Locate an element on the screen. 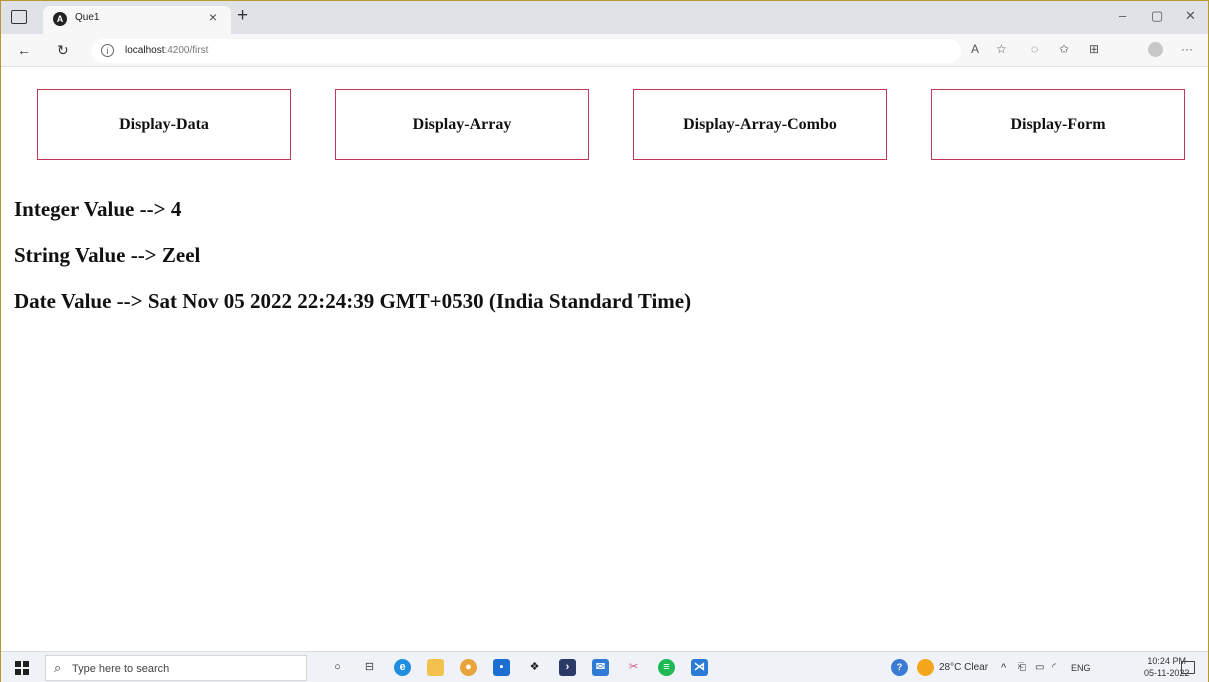  url-text: localhost:4200/first is located at coordinates (166, 50).